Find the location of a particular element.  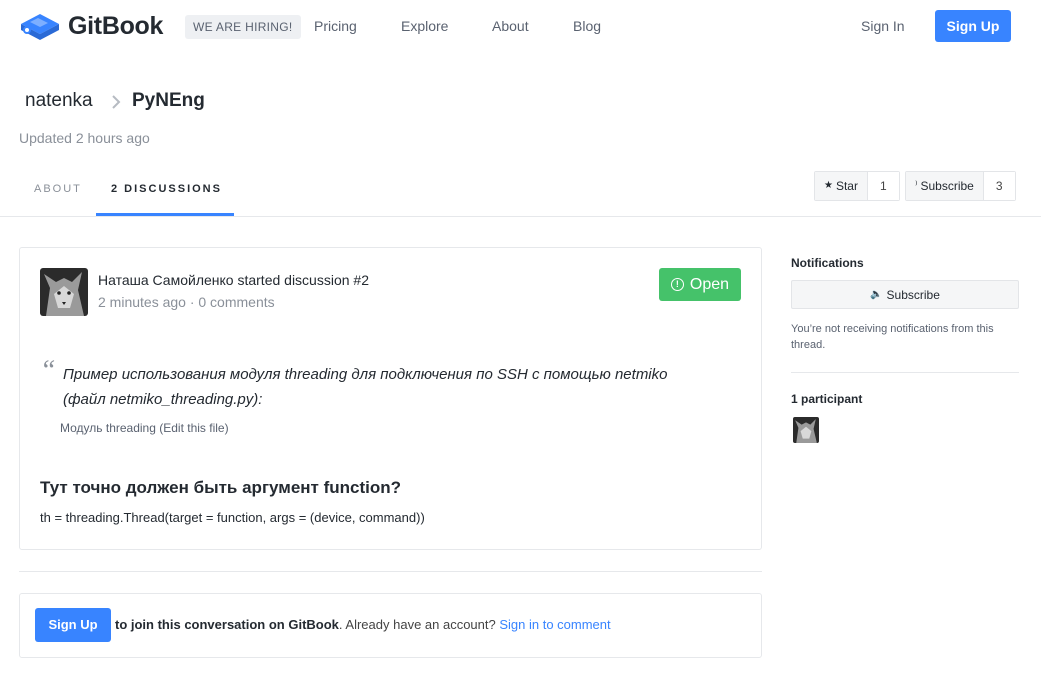

discussion-title: Наташа Самойленко started discussion #2 is located at coordinates (233, 280).